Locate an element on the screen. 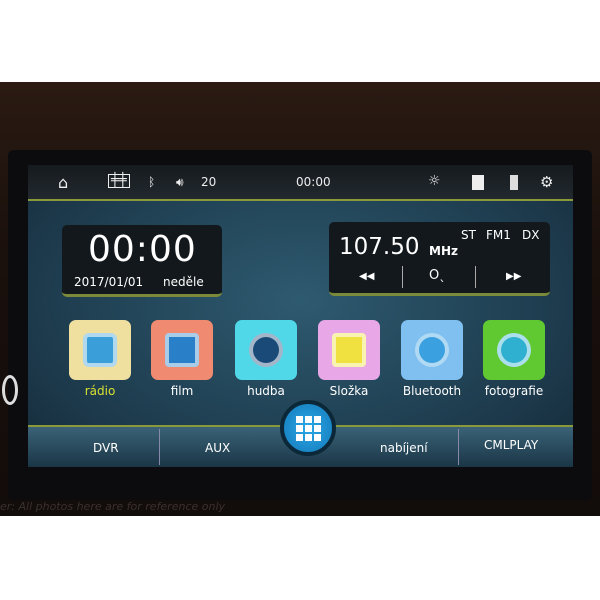 The image size is (600, 600). app-label: film is located at coordinates (182, 391).